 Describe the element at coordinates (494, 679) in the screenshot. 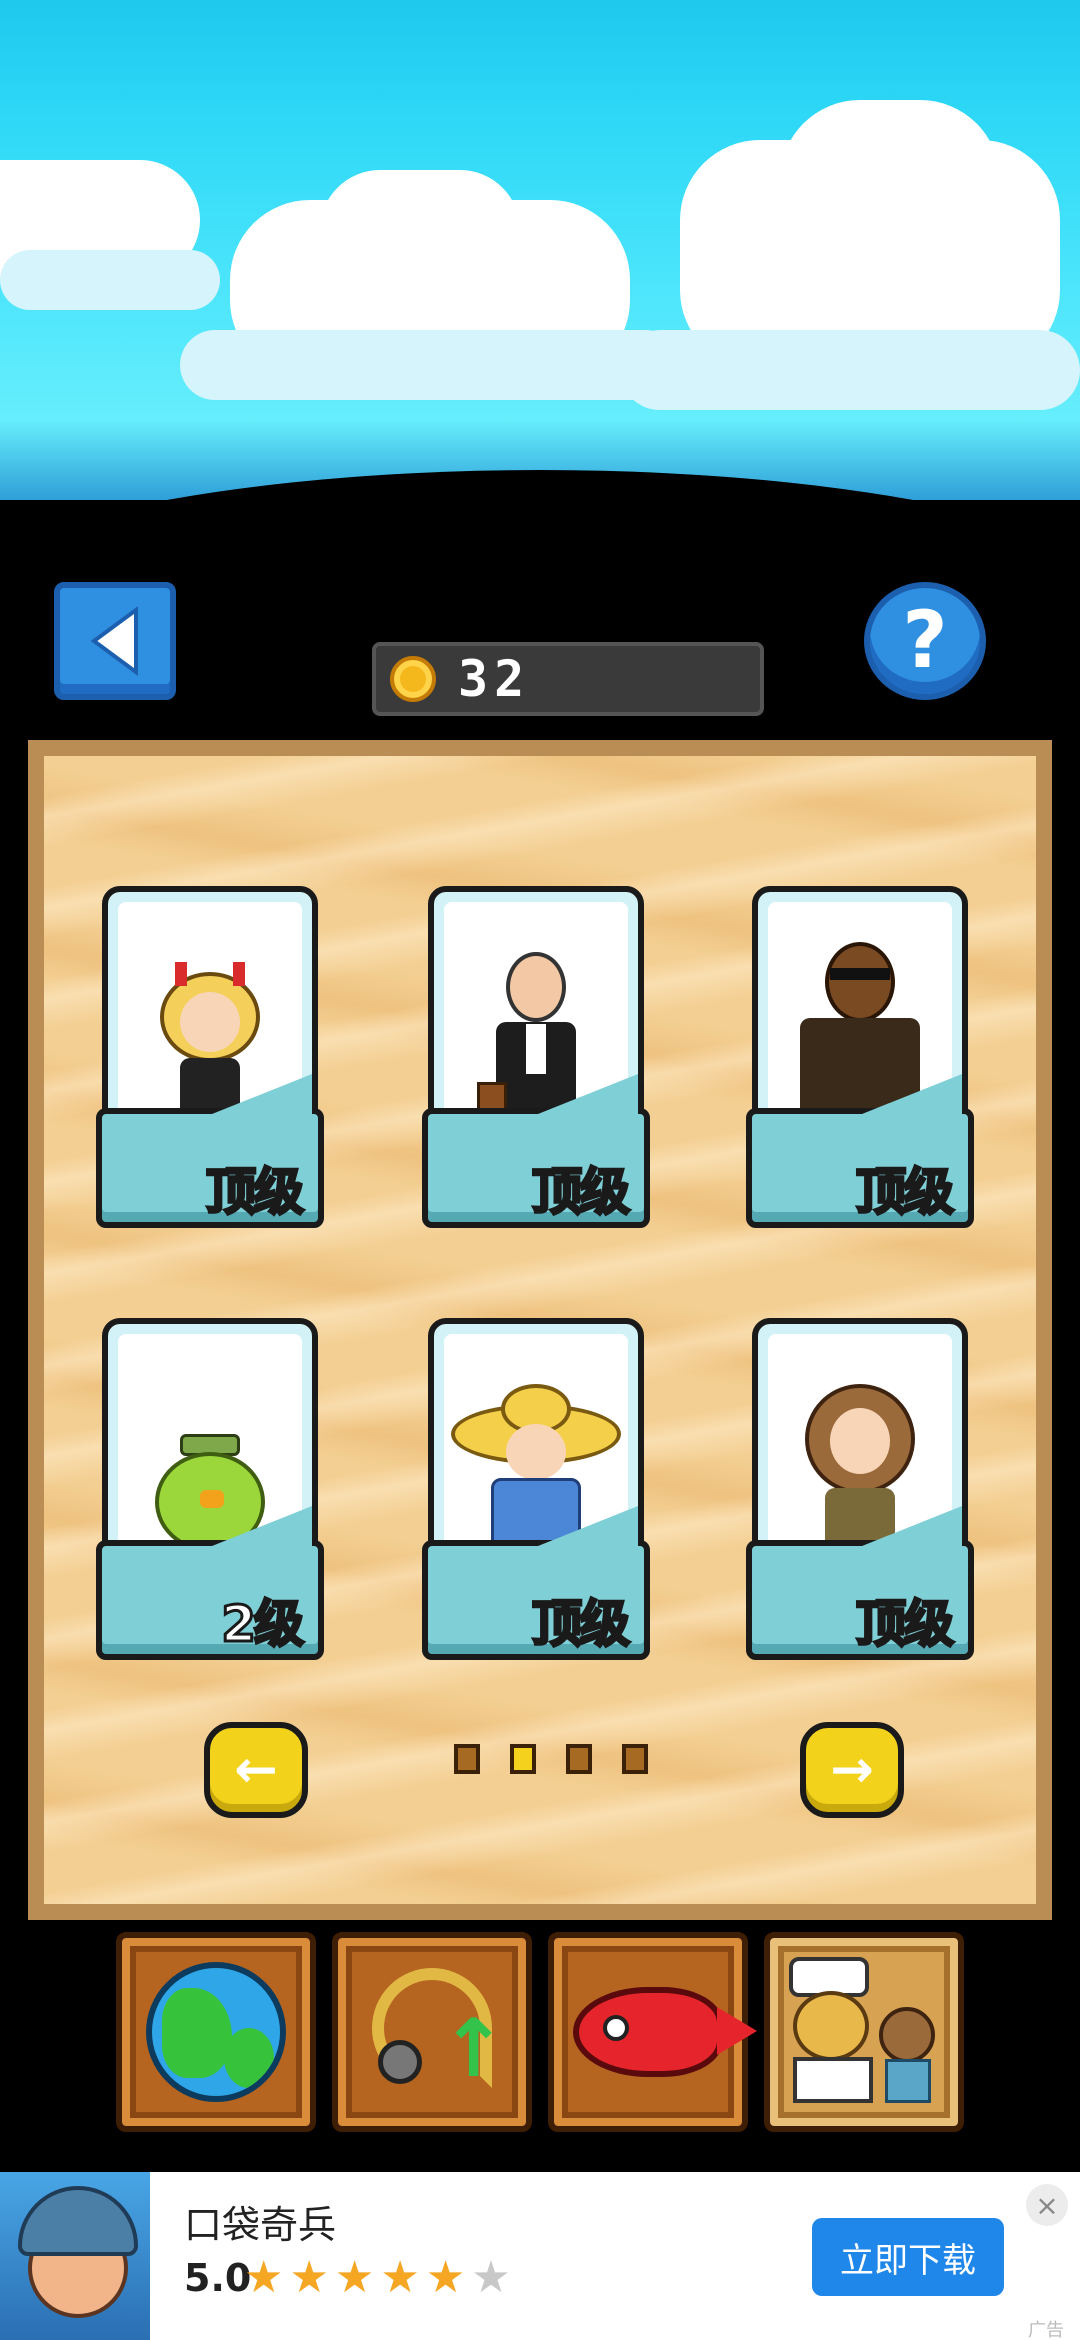

I see `coin-count: 32` at that location.